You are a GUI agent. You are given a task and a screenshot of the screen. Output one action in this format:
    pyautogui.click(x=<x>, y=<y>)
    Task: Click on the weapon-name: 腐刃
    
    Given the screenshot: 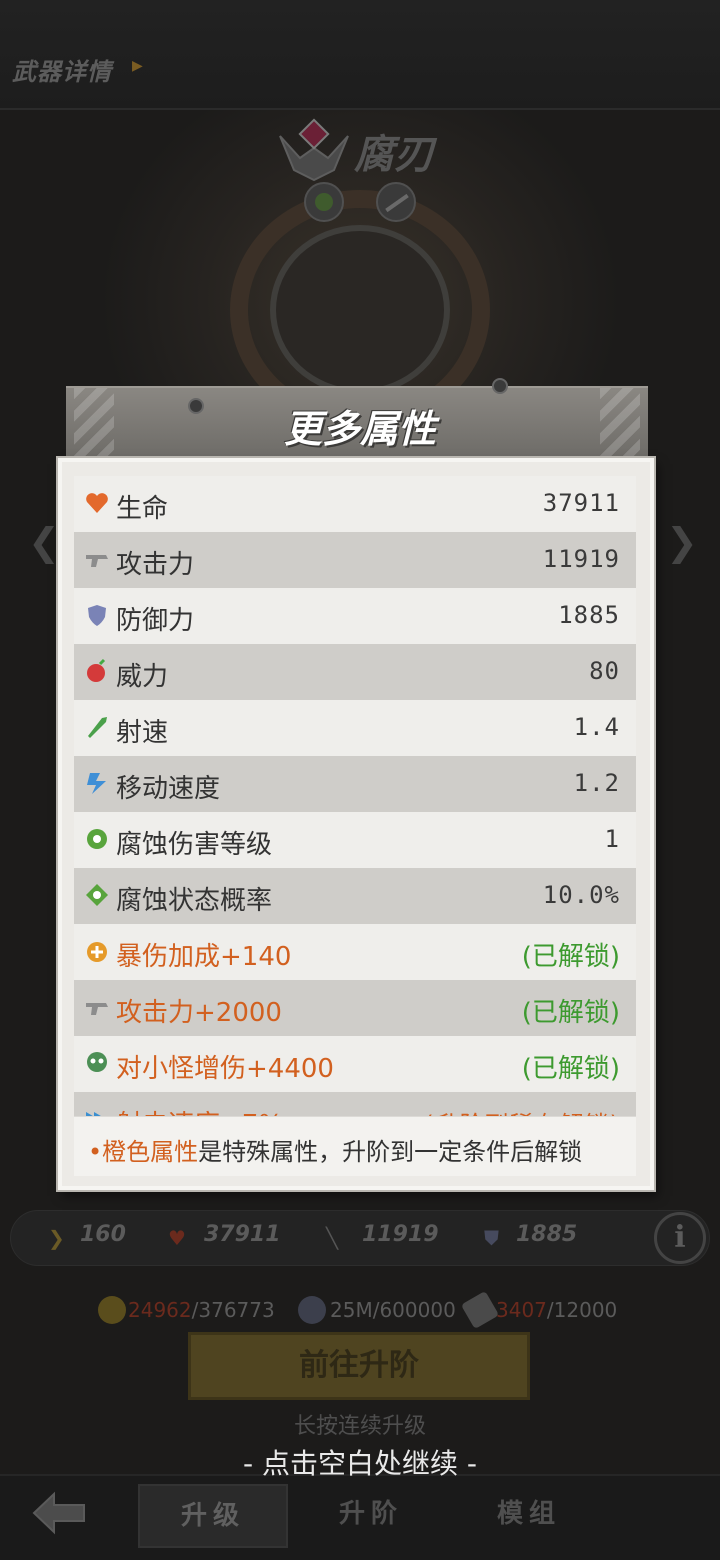 What is the action you would take?
    pyautogui.click(x=394, y=155)
    